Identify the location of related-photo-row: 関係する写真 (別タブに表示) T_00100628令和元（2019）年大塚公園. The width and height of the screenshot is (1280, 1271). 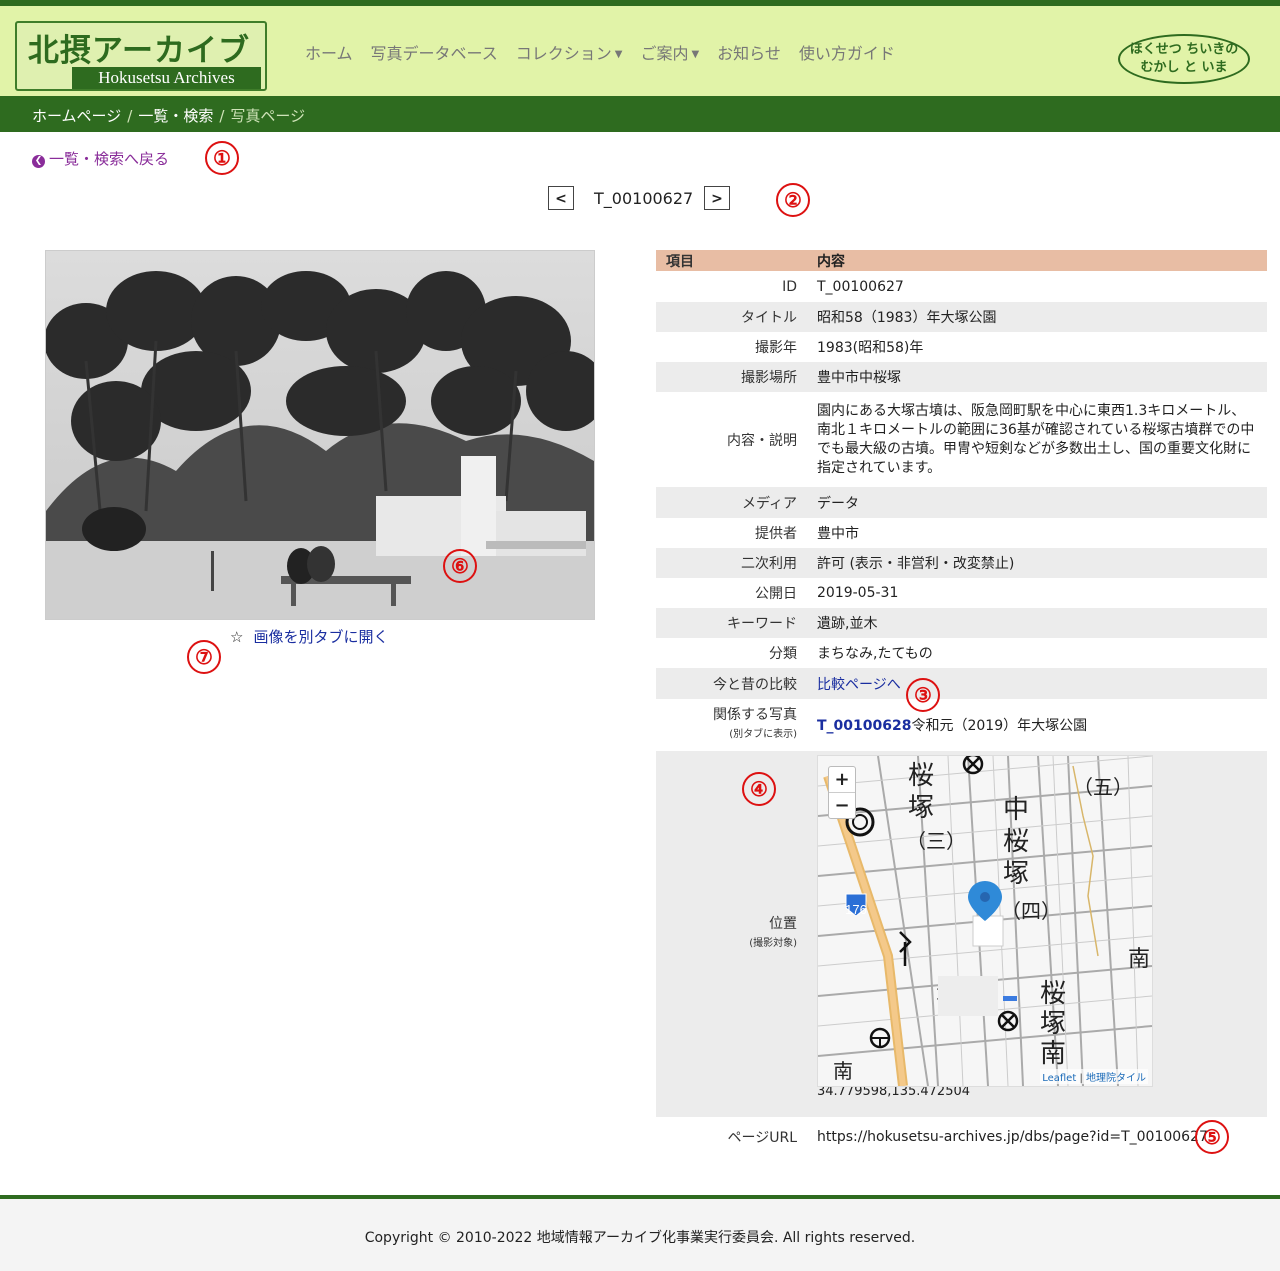
(961, 725).